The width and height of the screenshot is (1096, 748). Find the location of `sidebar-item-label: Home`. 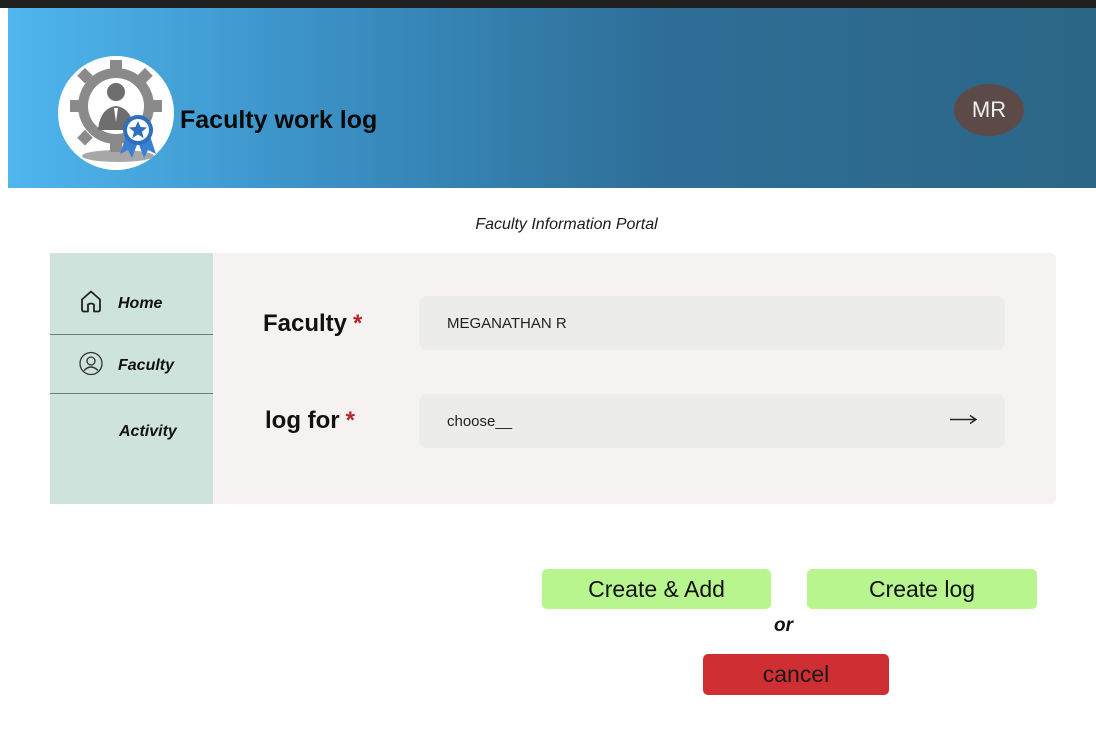

sidebar-item-label: Home is located at coordinates (140, 303).